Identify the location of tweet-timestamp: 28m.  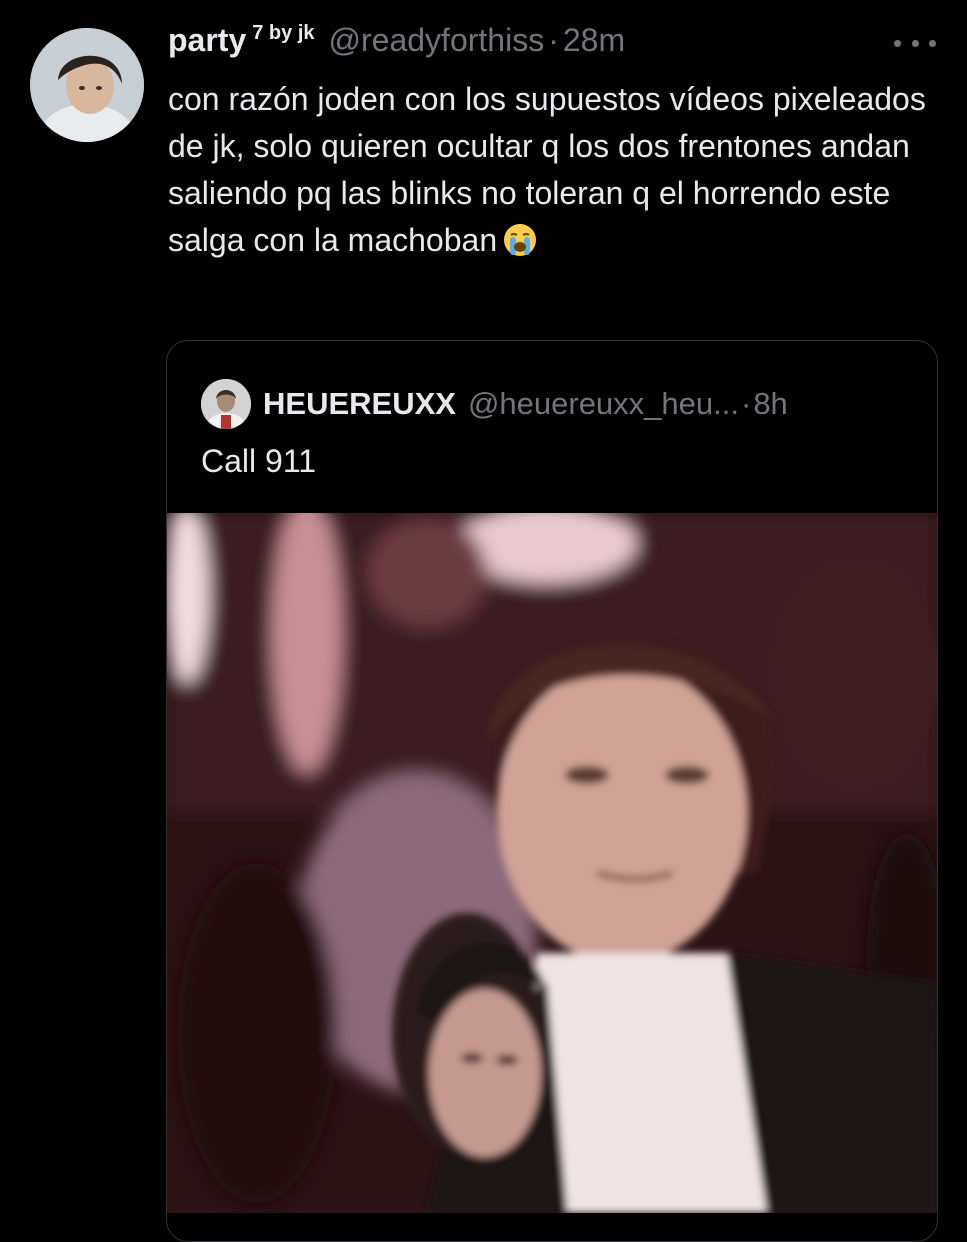
(594, 40).